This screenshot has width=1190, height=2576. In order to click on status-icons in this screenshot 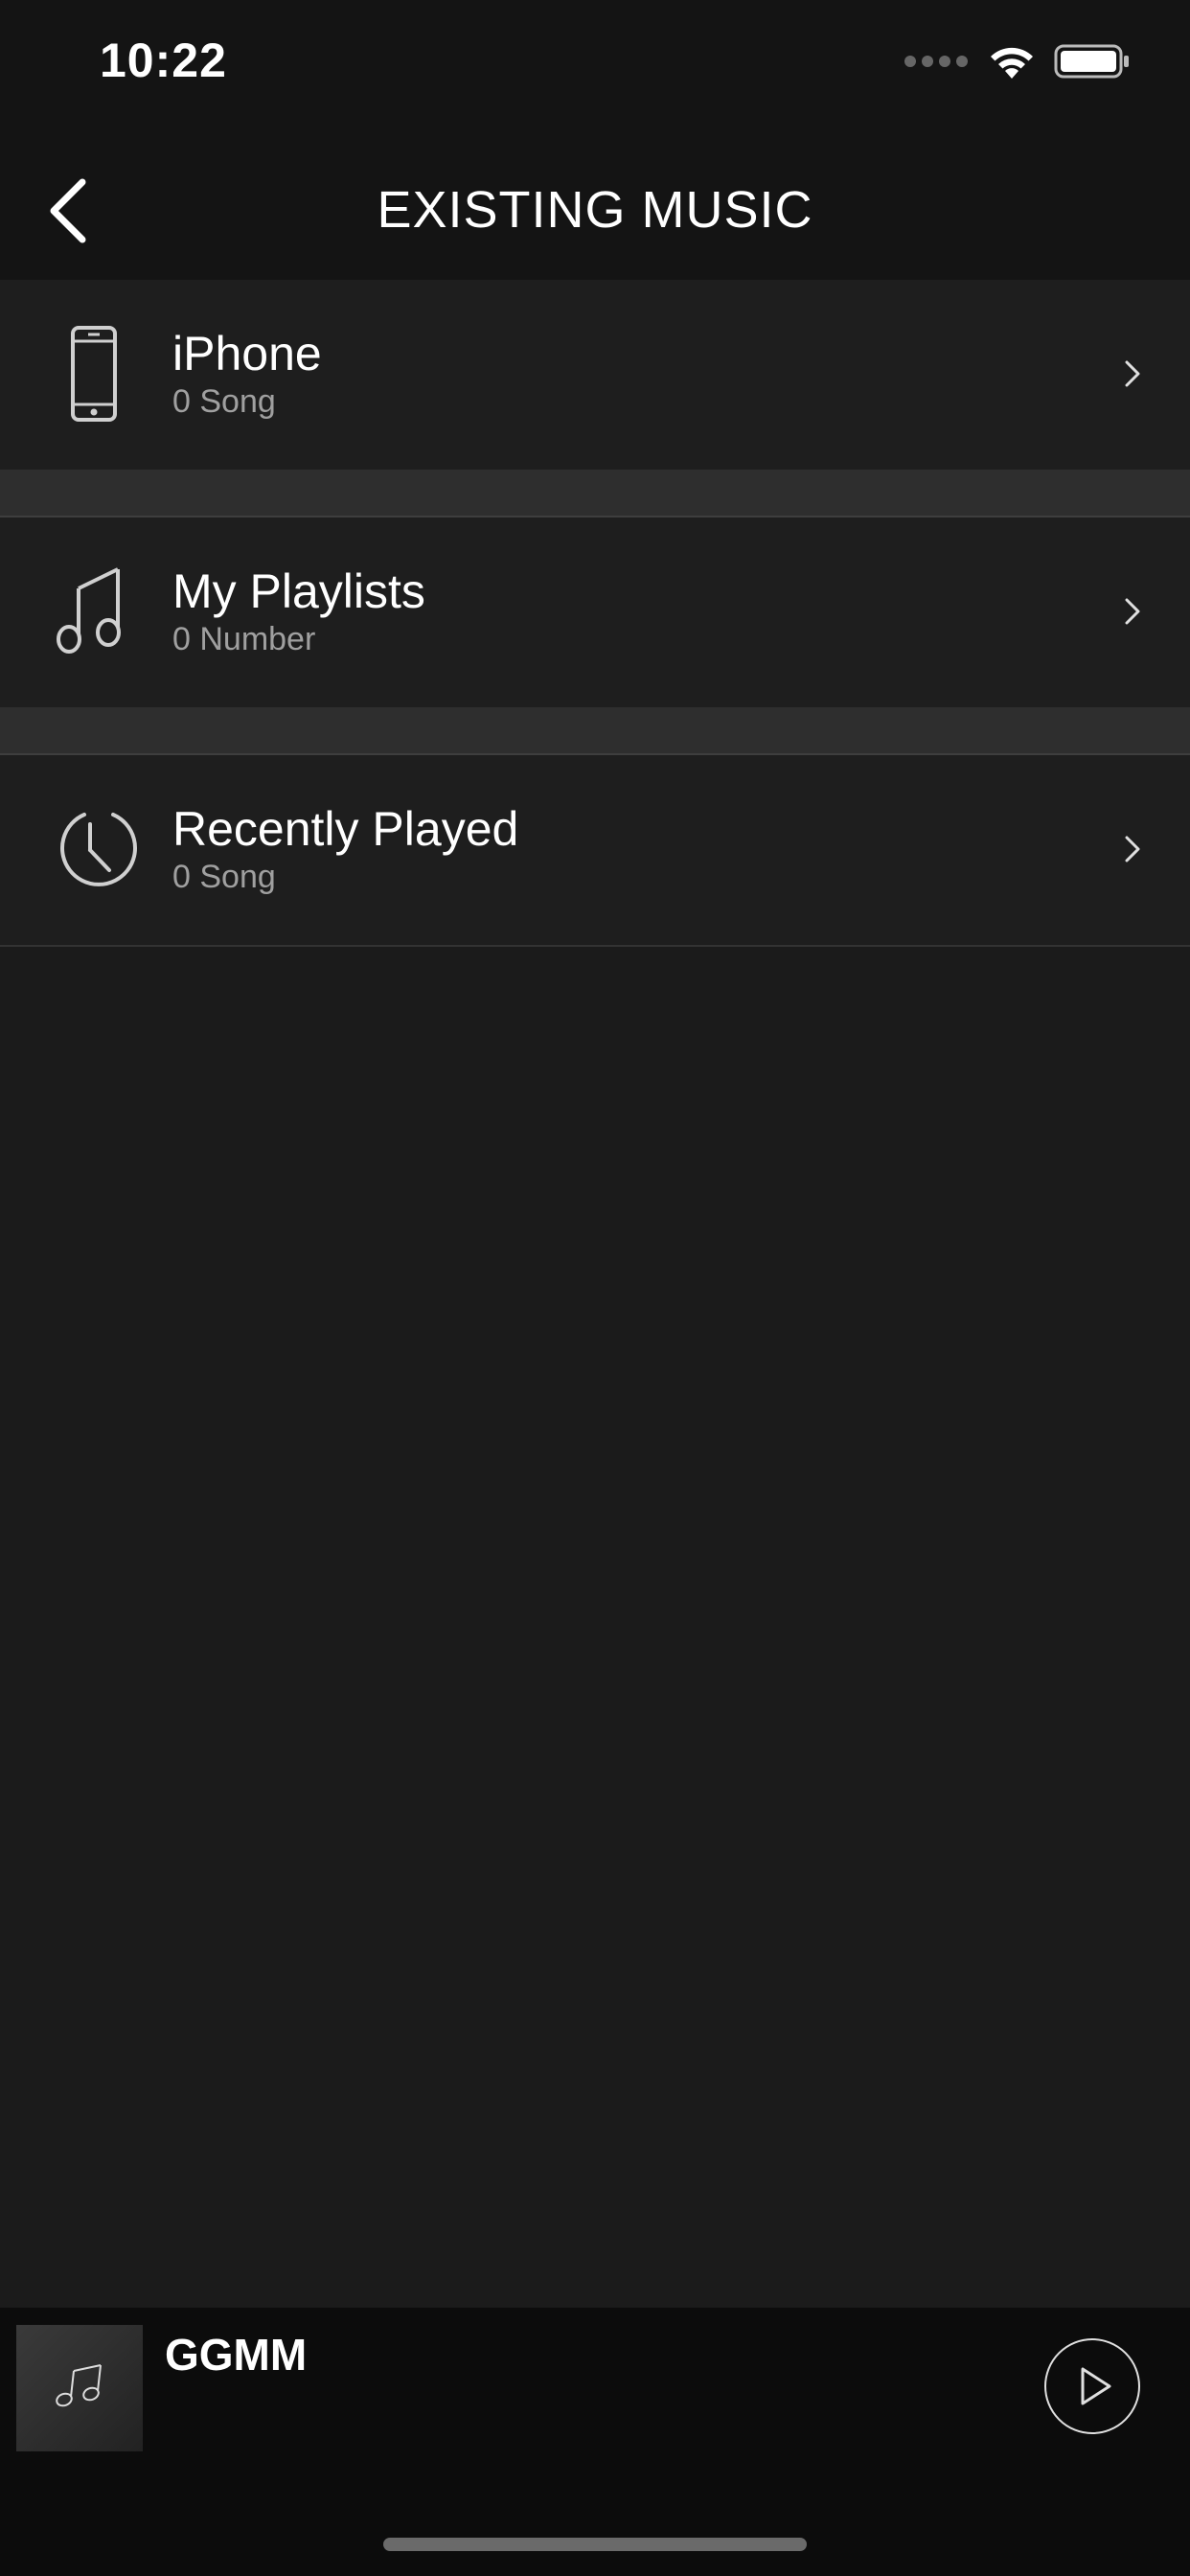, I will do `click(1017, 61)`.